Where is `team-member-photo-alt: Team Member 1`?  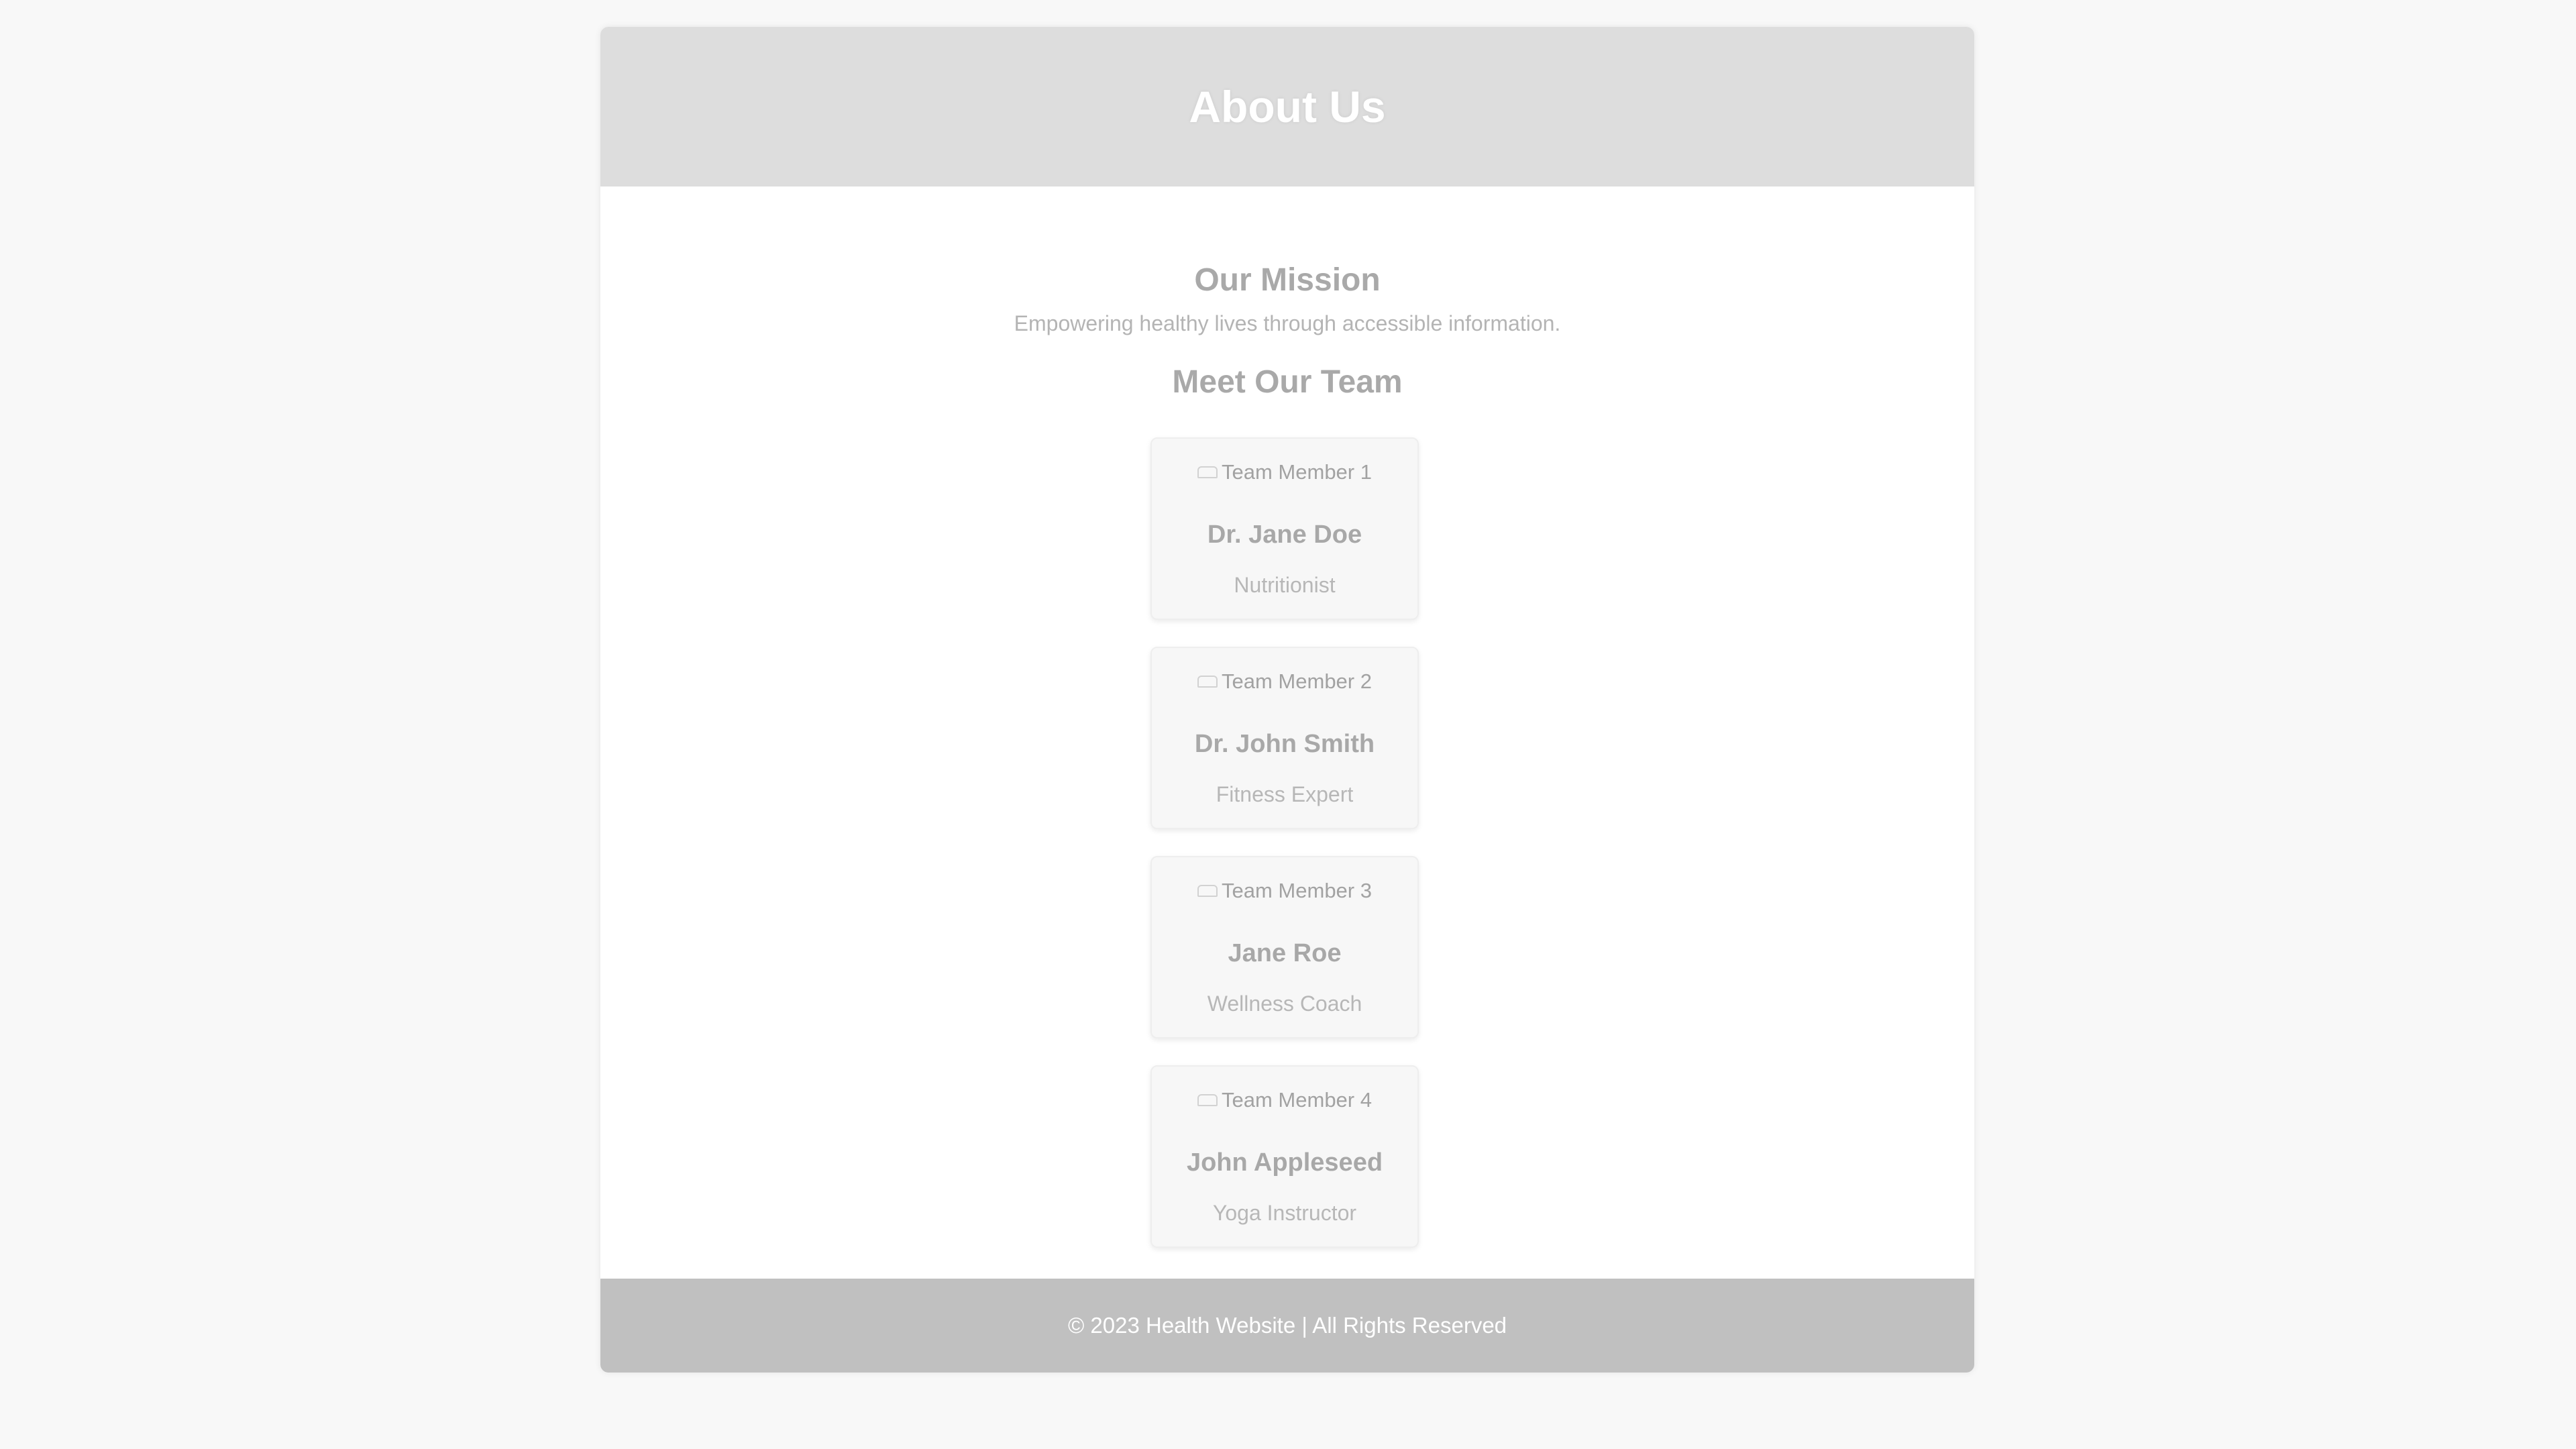 team-member-photo-alt: Team Member 1 is located at coordinates (1297, 472).